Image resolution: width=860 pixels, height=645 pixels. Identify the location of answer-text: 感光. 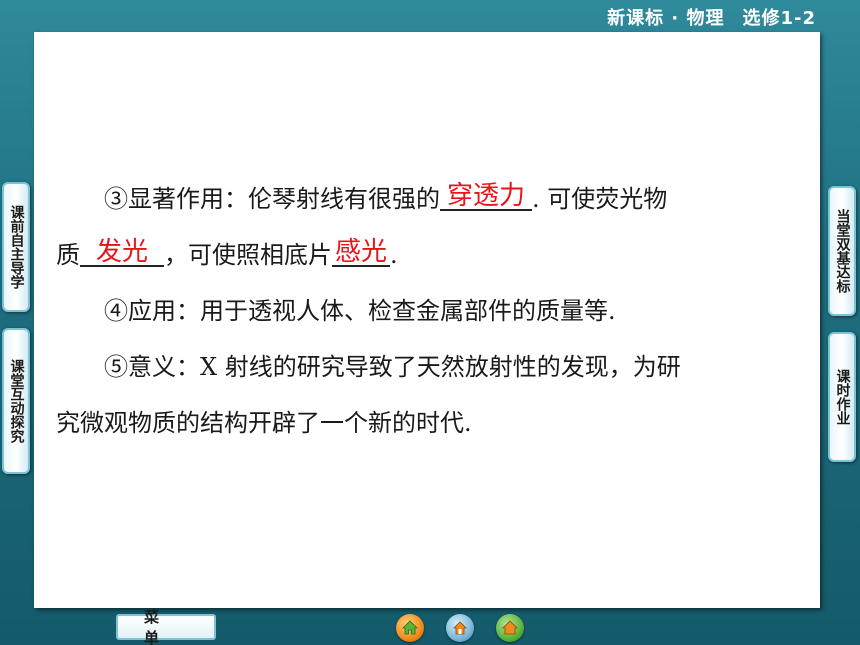
(361, 252).